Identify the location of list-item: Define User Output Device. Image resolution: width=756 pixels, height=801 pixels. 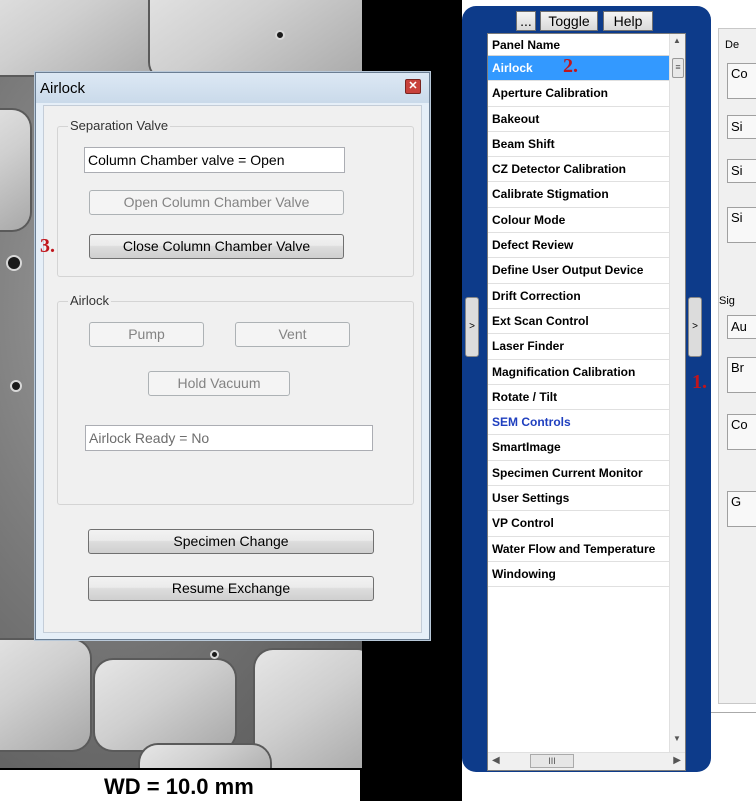
(579, 271).